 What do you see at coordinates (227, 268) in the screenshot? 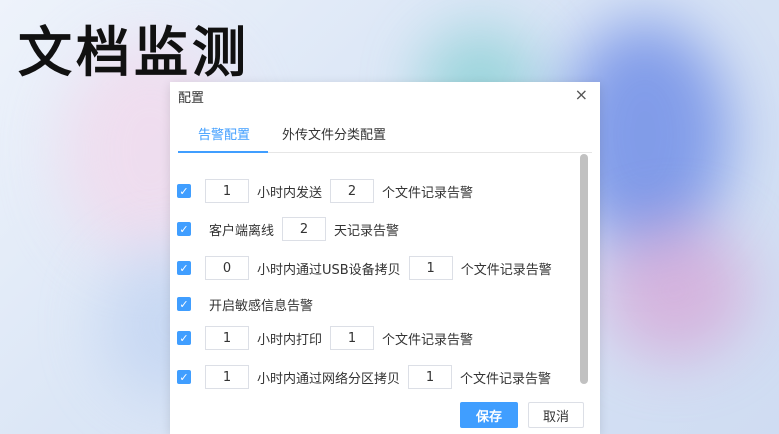
I see `hours-input: 0` at bounding box center [227, 268].